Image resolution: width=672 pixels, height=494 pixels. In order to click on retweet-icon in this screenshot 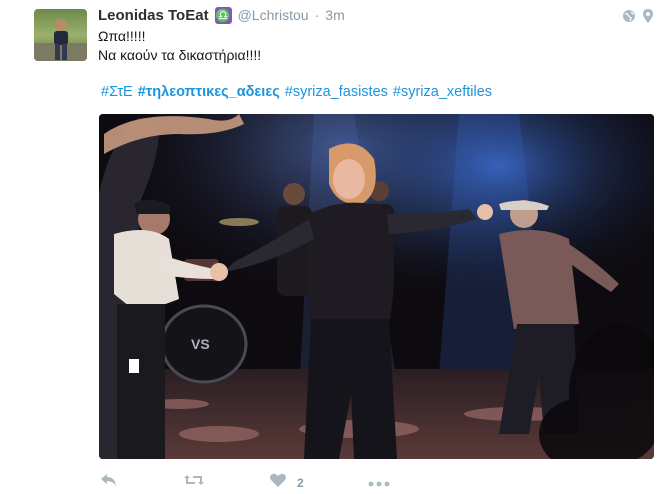, I will do `click(194, 482)`.